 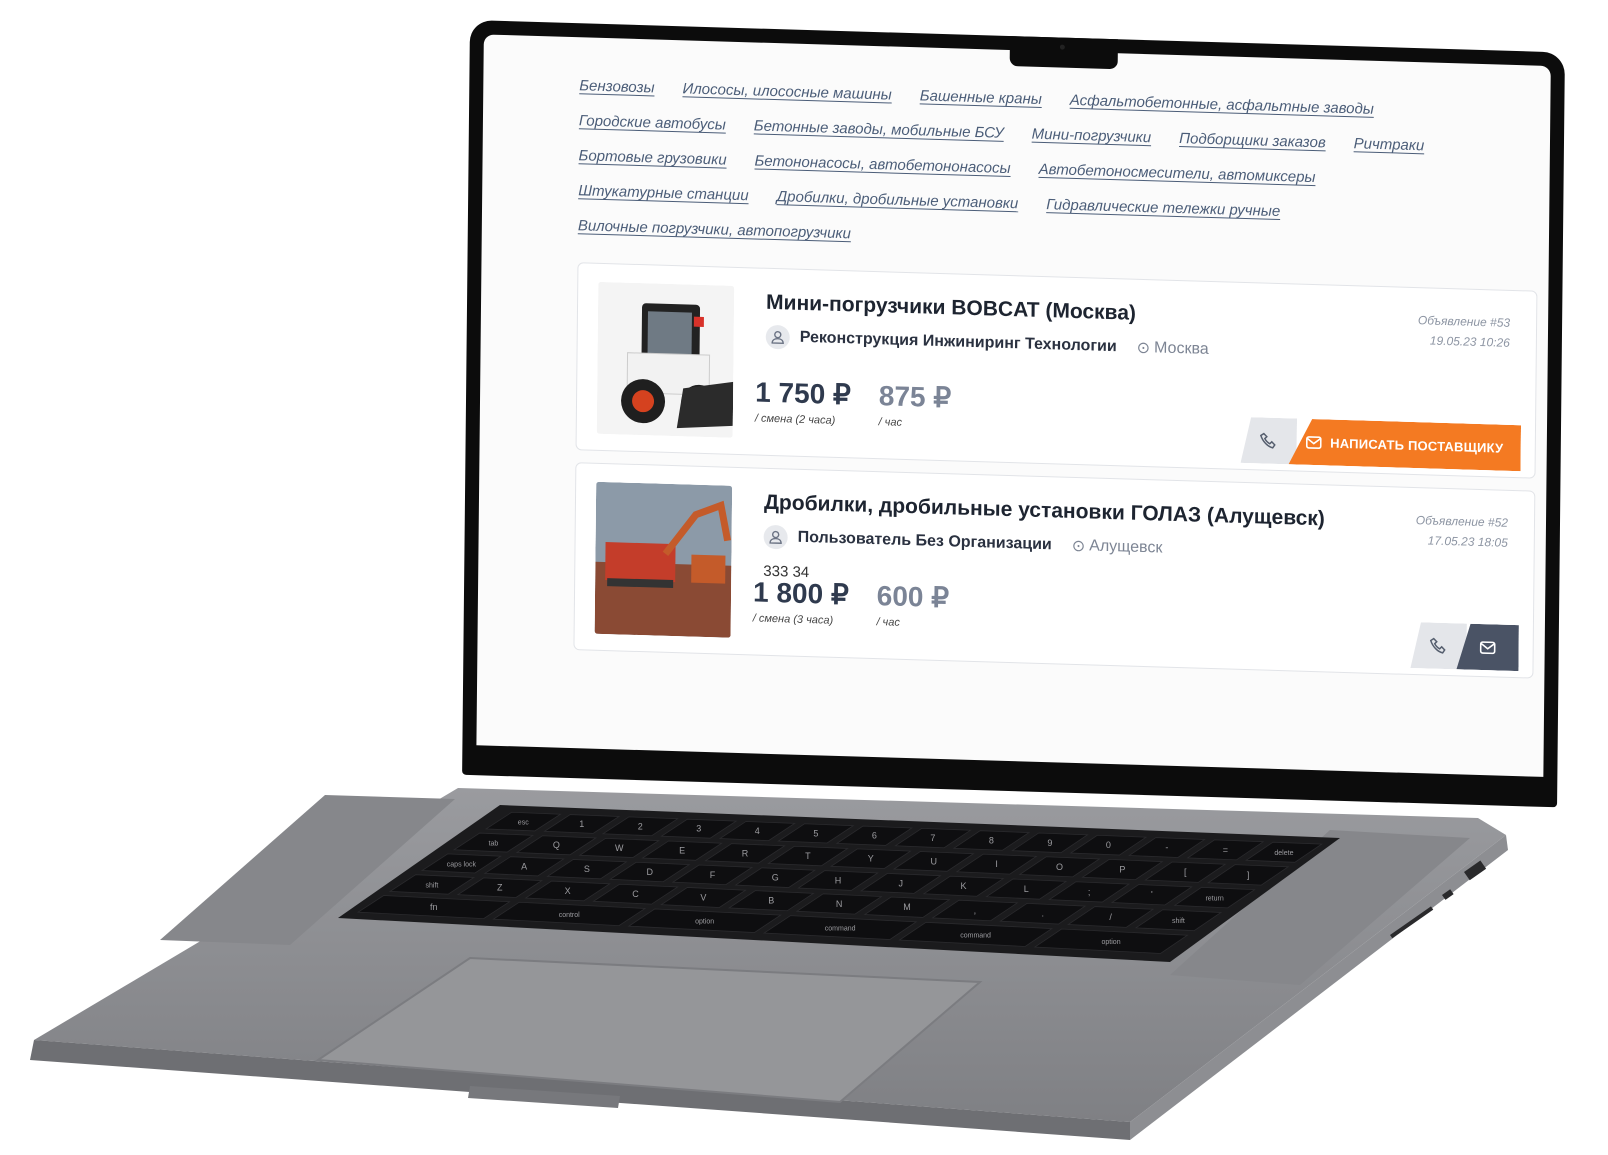 What do you see at coordinates (619, 848) in the screenshot?
I see `key-label: W` at bounding box center [619, 848].